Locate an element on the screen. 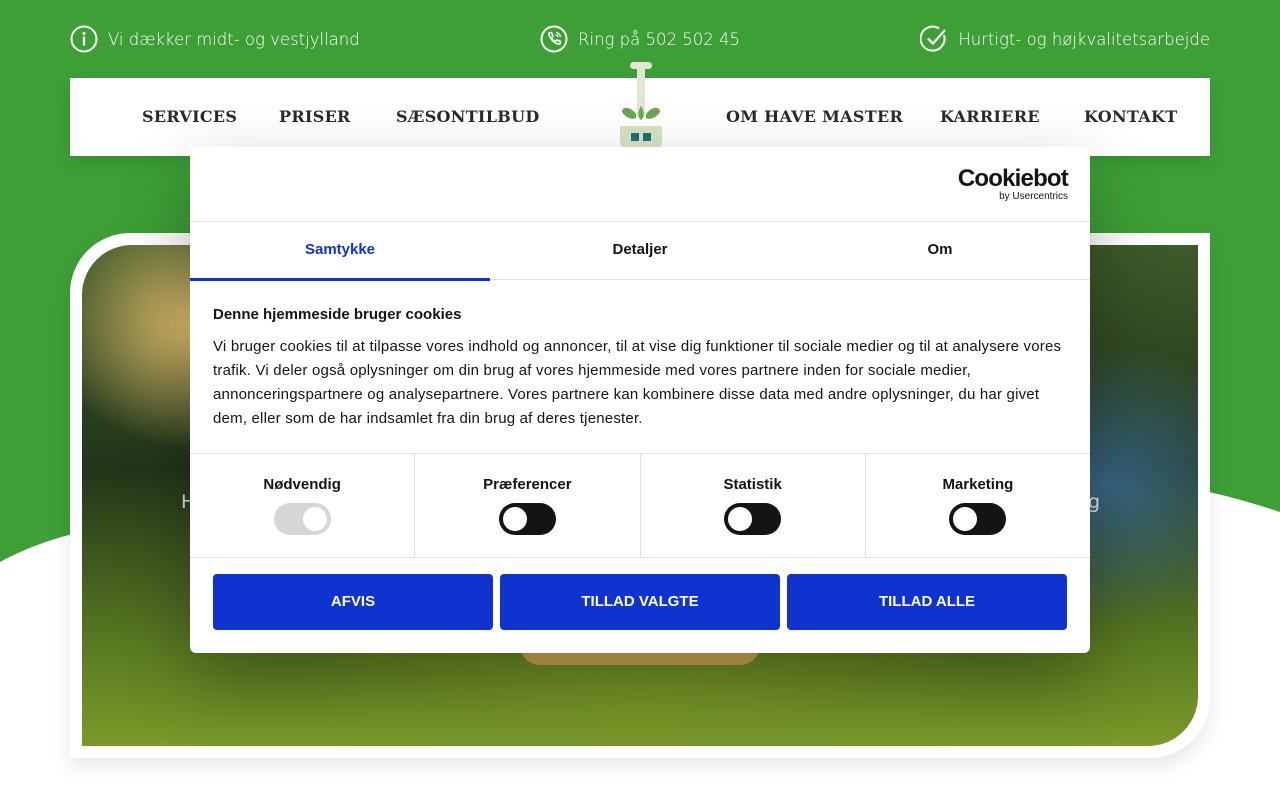 The height and width of the screenshot is (800, 1280). cookie-dialog-header: Cookiebot by Usercentrics is located at coordinates (640, 184).